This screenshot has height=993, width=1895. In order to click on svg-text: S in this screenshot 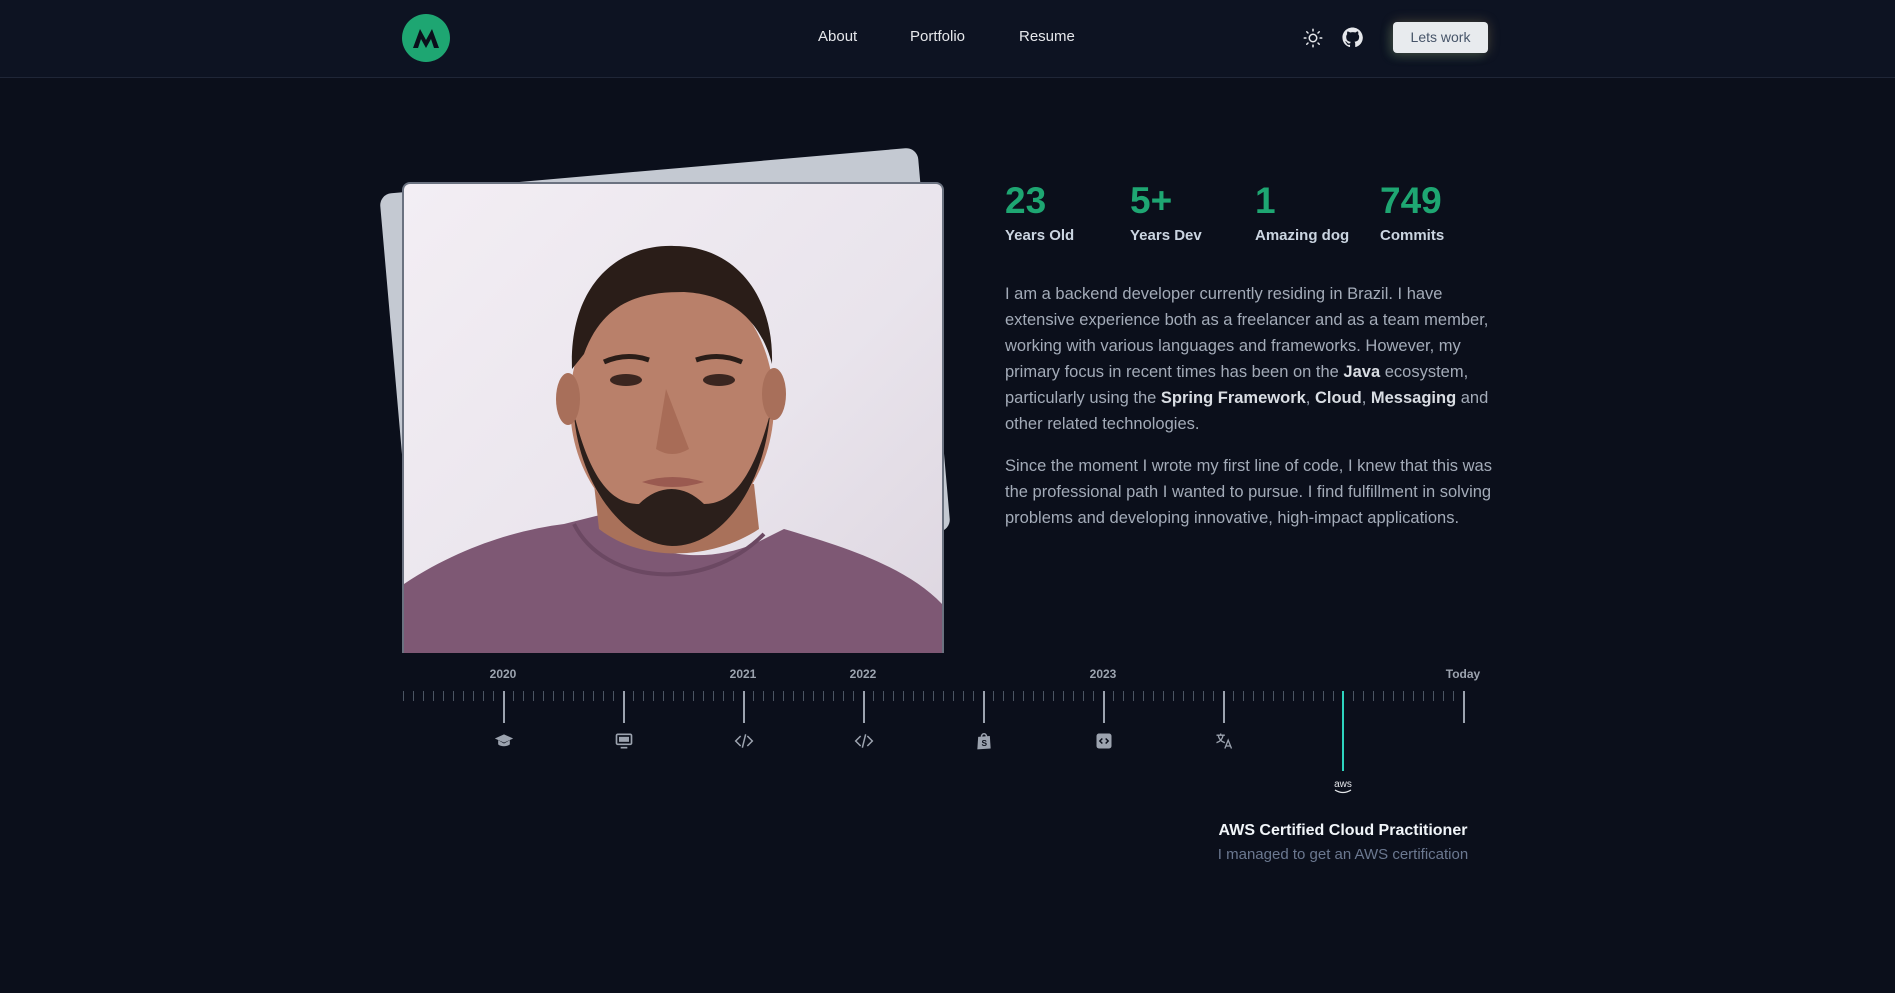, I will do `click(985, 743)`.